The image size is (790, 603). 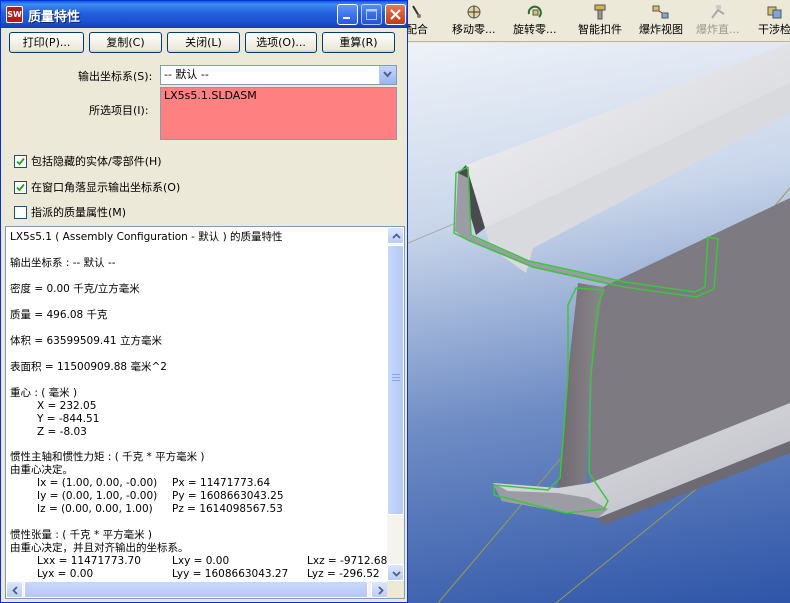 I want to click on toolbar-label: 爆炸视图, so click(x=661, y=29).